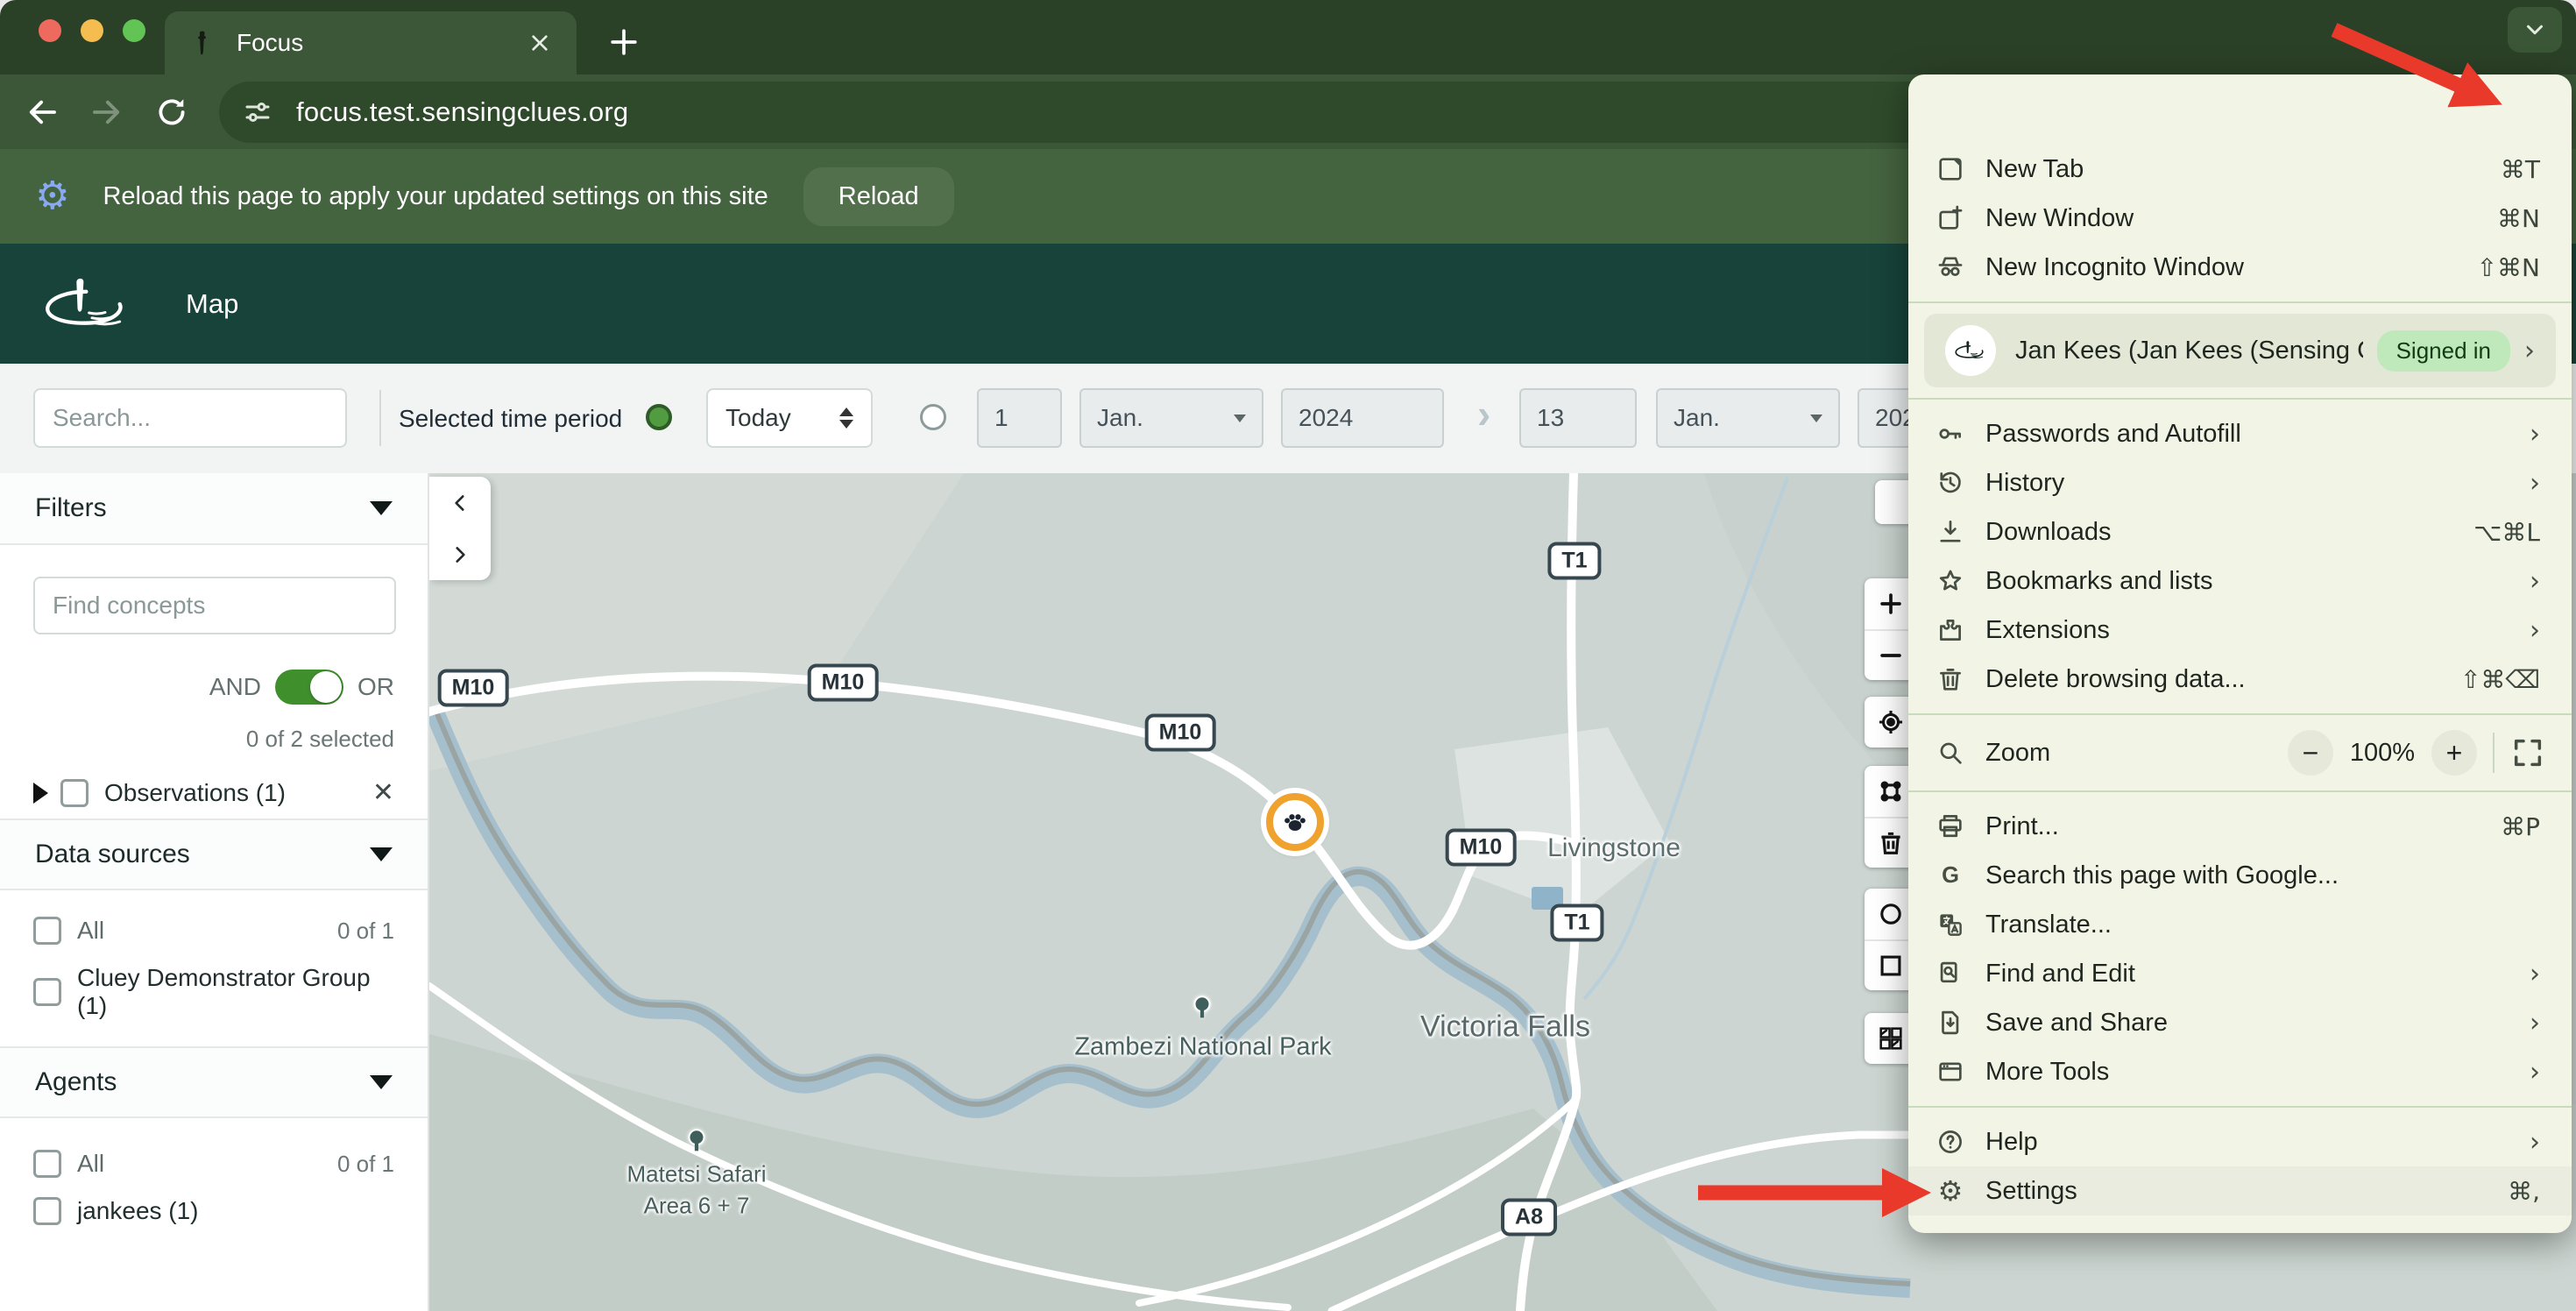 This screenshot has height=1311, width=2576. What do you see at coordinates (326, 687) in the screenshot?
I see `toggle-knob` at bounding box center [326, 687].